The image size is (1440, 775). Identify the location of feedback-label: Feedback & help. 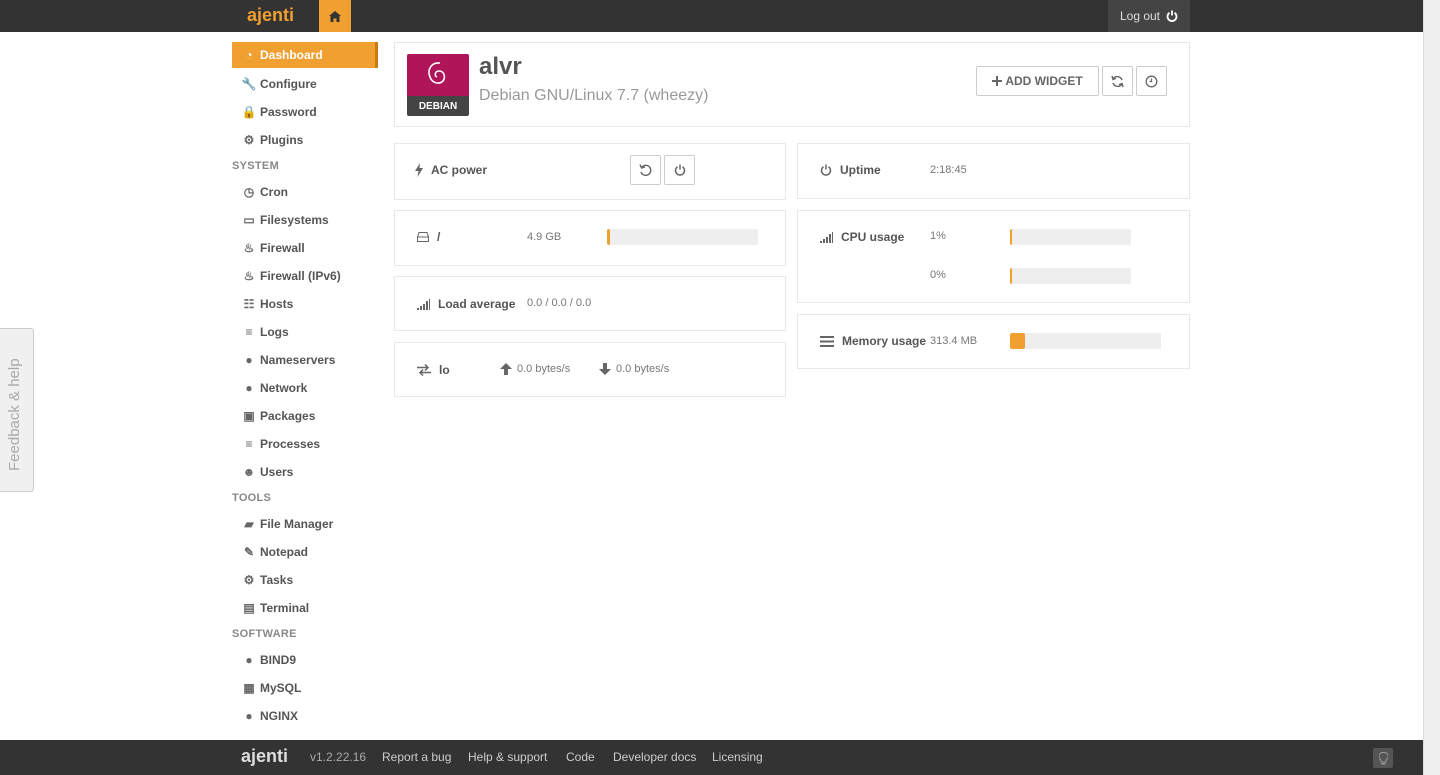
(14, 414).